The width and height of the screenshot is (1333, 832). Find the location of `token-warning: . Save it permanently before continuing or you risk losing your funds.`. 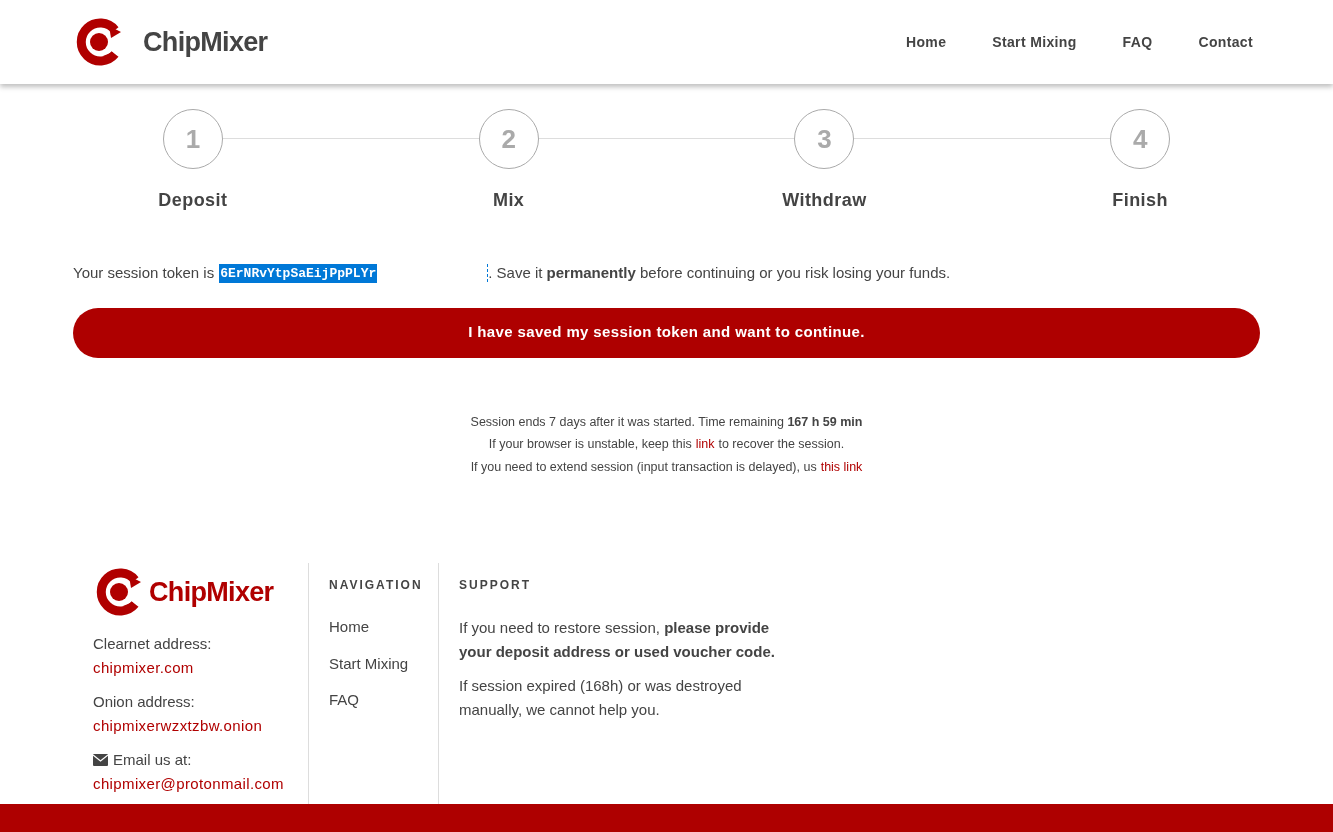

token-warning: . Save it permanently before continuing or you risk losing your funds. is located at coordinates (719, 273).